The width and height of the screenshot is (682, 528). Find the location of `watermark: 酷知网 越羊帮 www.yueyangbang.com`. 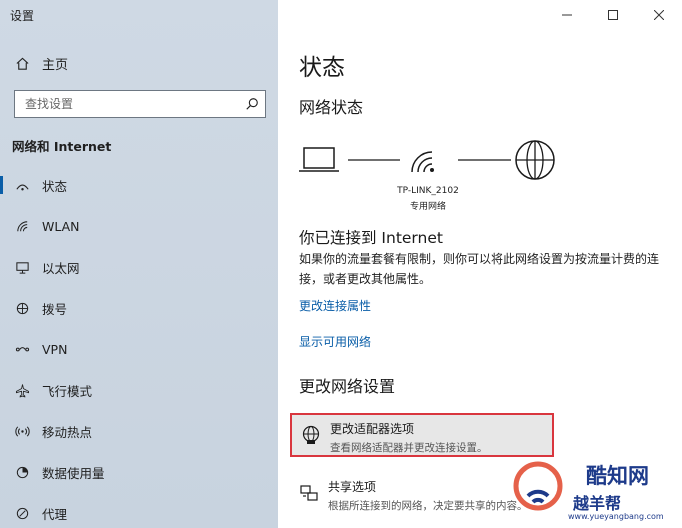

watermark: 酷知网 越羊帮 www.yueyangbang.com is located at coordinates (589, 490).